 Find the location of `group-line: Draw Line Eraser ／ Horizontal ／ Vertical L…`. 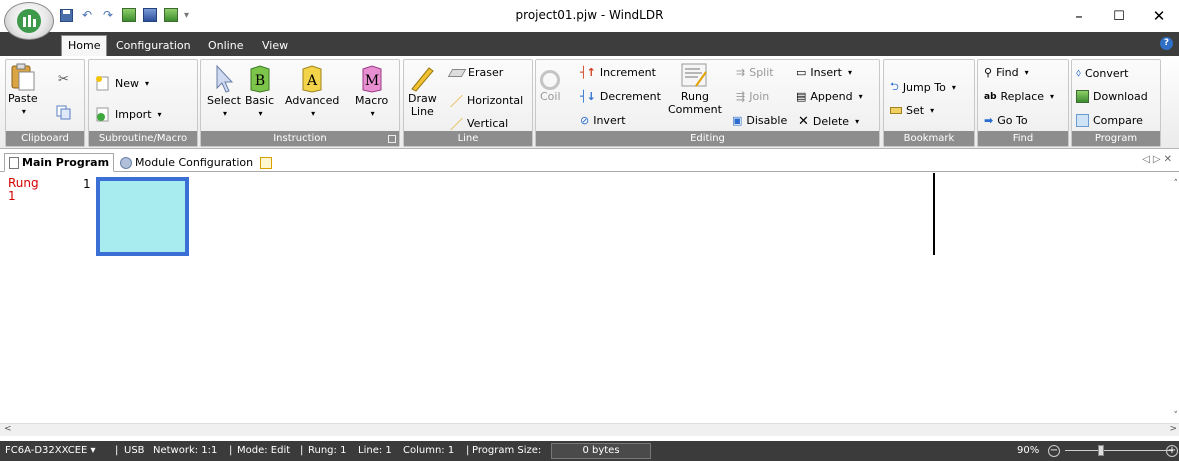

group-line: Draw Line Eraser ／ Horizontal ／ Vertical L… is located at coordinates (468, 103).